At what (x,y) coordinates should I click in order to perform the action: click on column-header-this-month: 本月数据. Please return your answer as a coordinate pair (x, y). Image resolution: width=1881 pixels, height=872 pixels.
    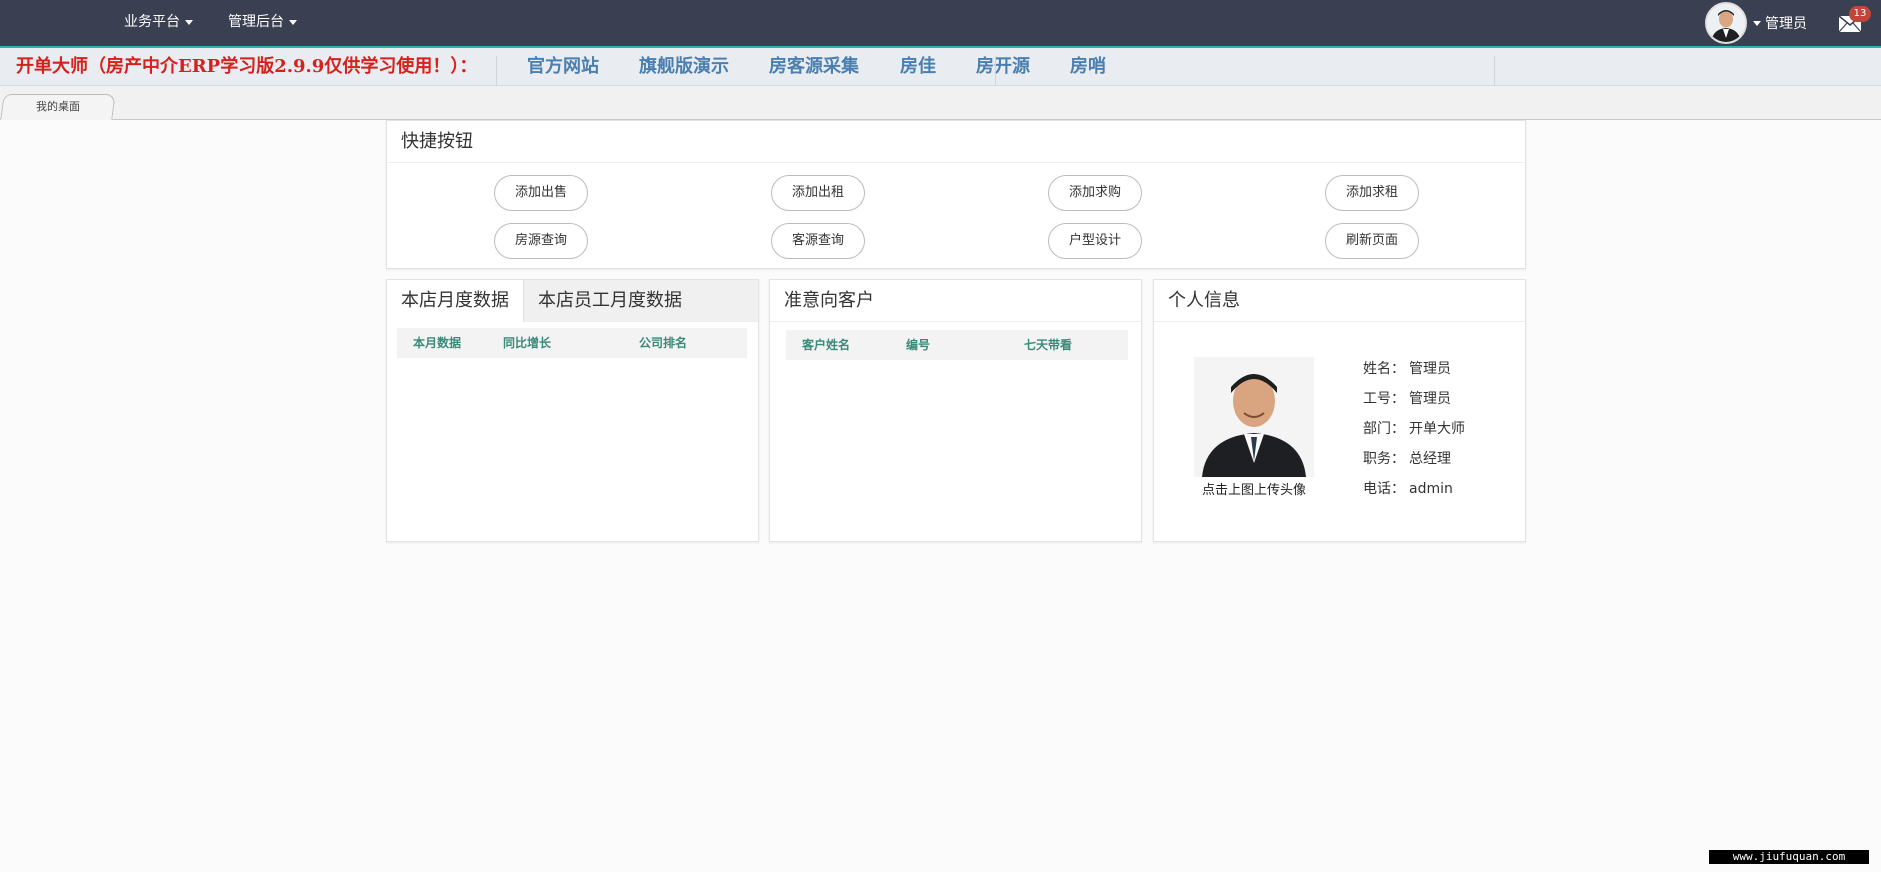
    Looking at the image, I should click on (437, 343).